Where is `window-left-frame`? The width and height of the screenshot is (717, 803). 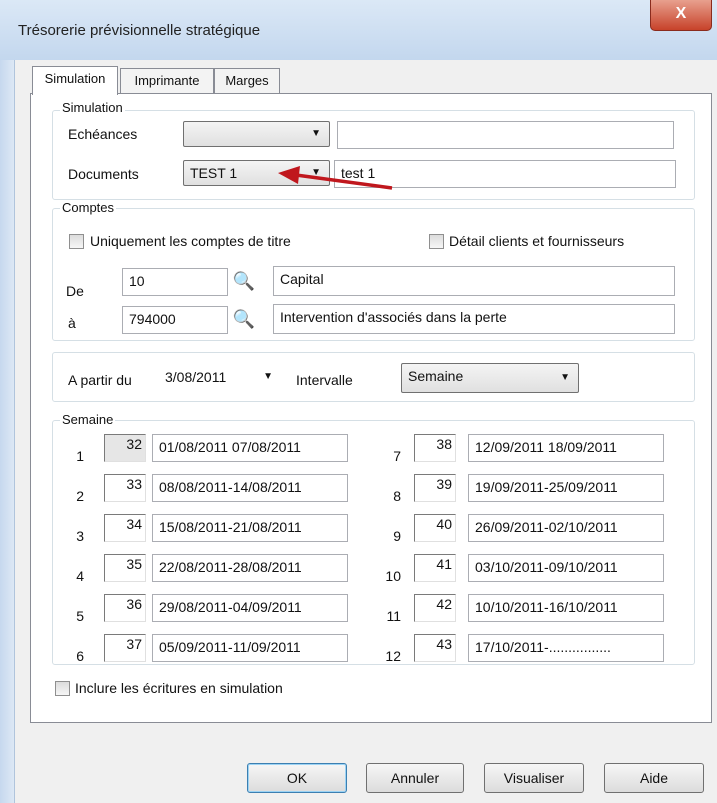 window-left-frame is located at coordinates (7, 431).